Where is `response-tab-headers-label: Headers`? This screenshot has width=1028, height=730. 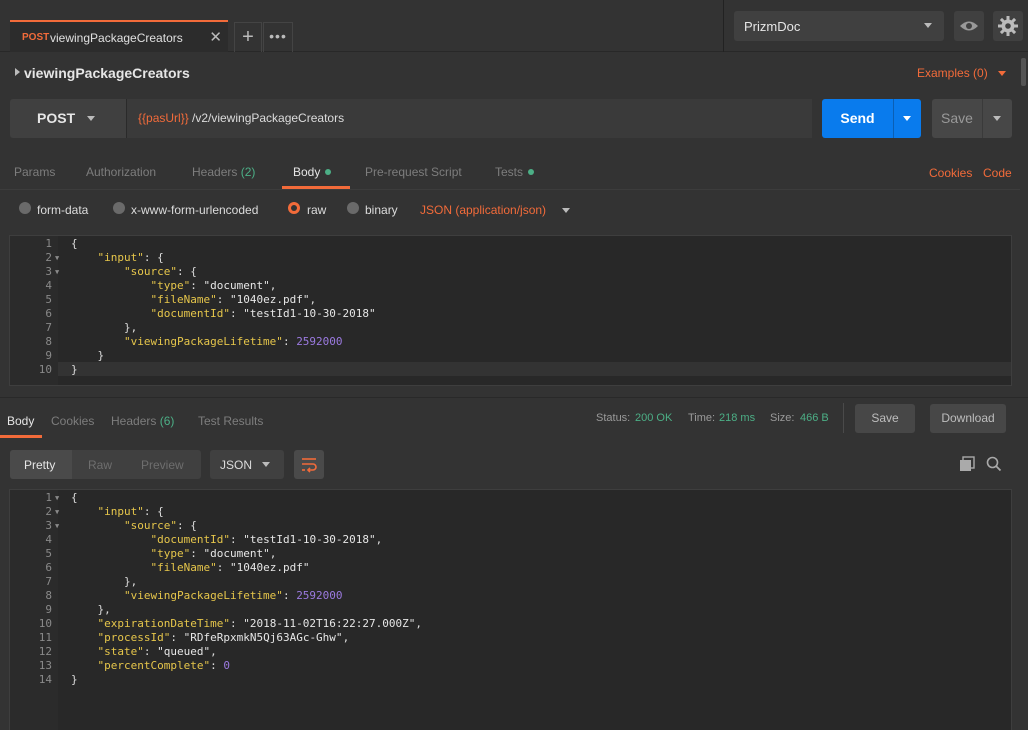
response-tab-headers-label: Headers is located at coordinates (134, 421).